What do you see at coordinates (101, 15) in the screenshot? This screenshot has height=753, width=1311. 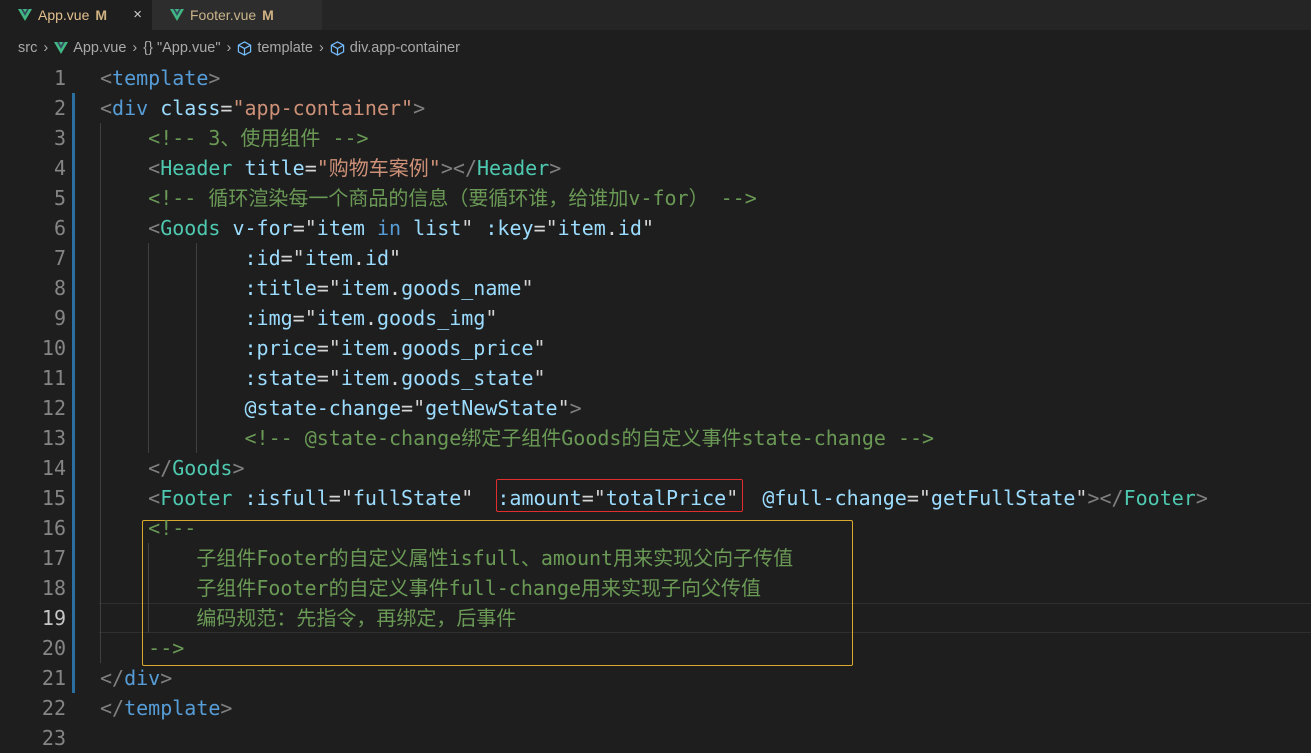 I see `modified-badge: M` at bounding box center [101, 15].